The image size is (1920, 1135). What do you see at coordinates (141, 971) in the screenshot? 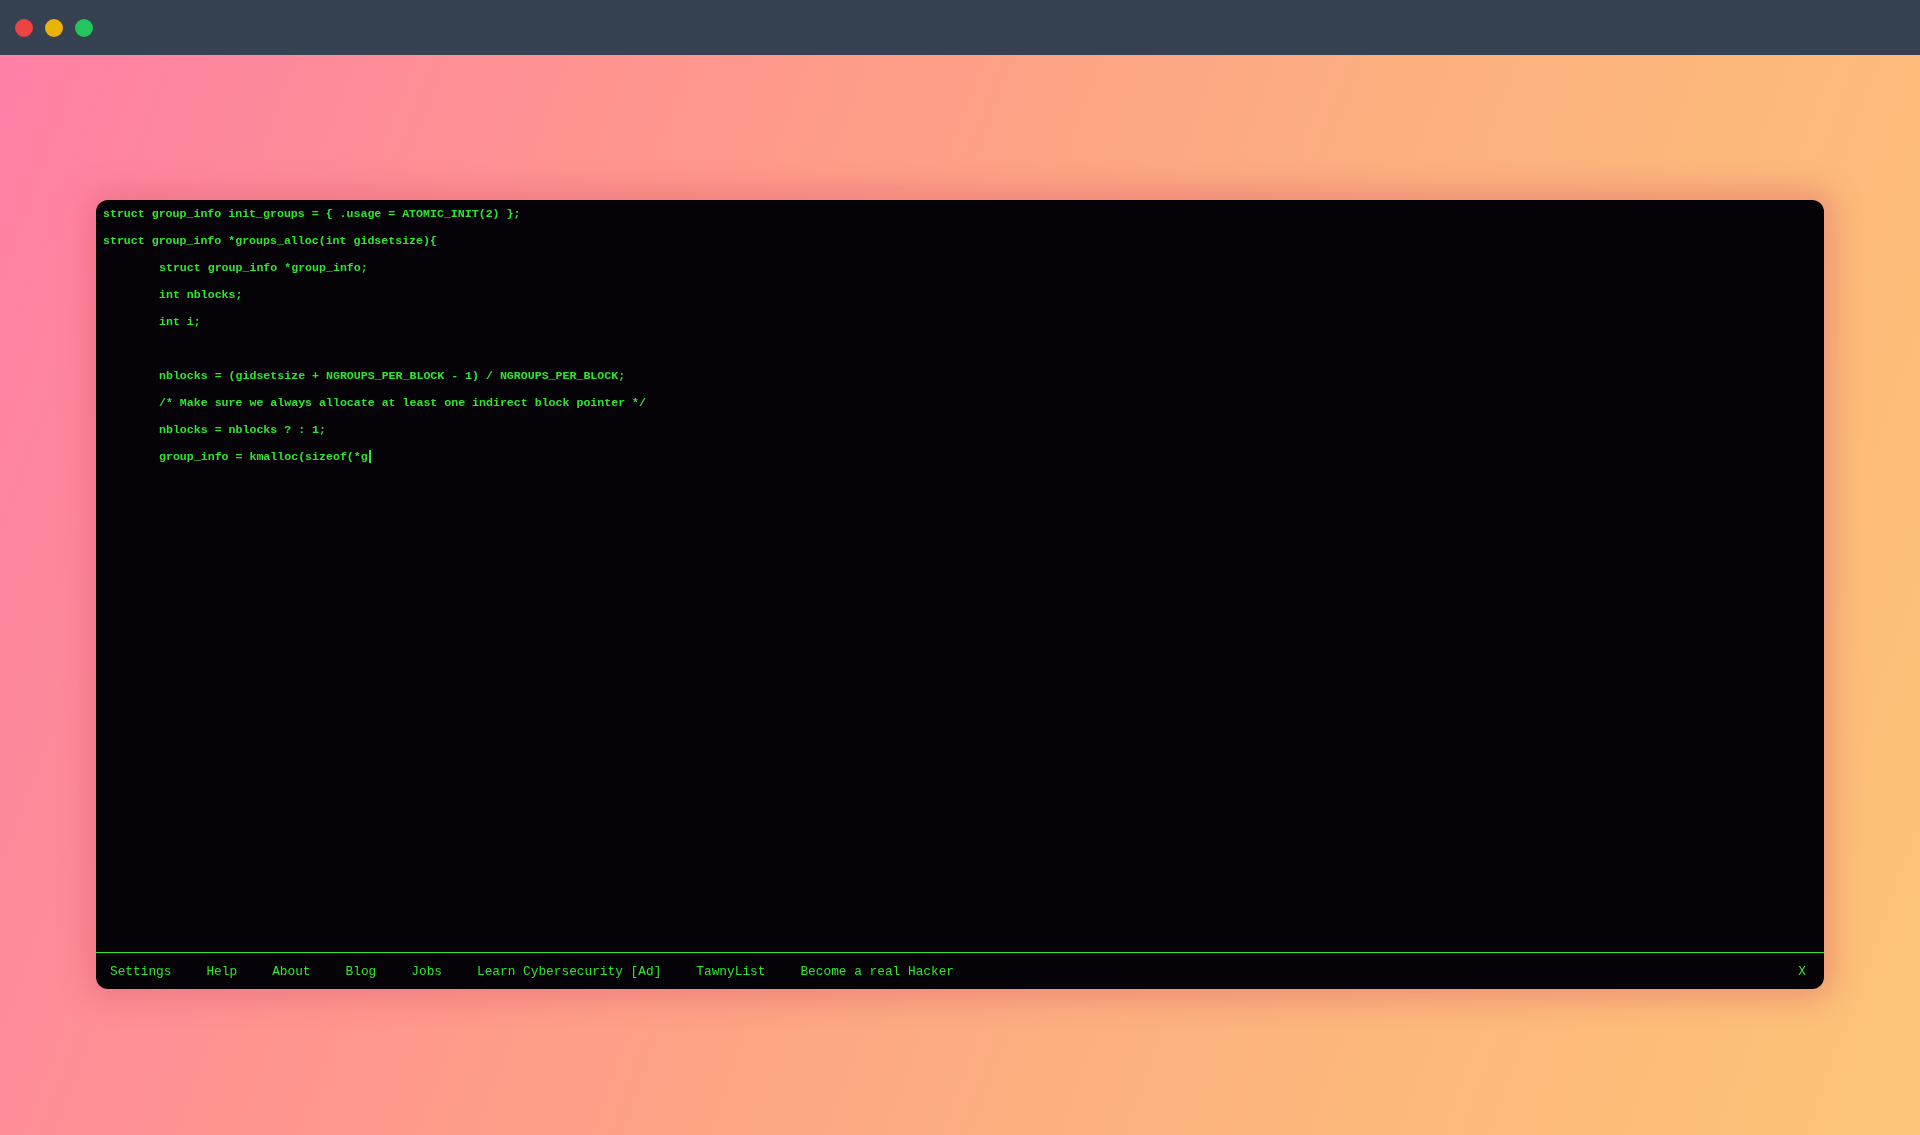
I see `footer-link: Settings` at bounding box center [141, 971].